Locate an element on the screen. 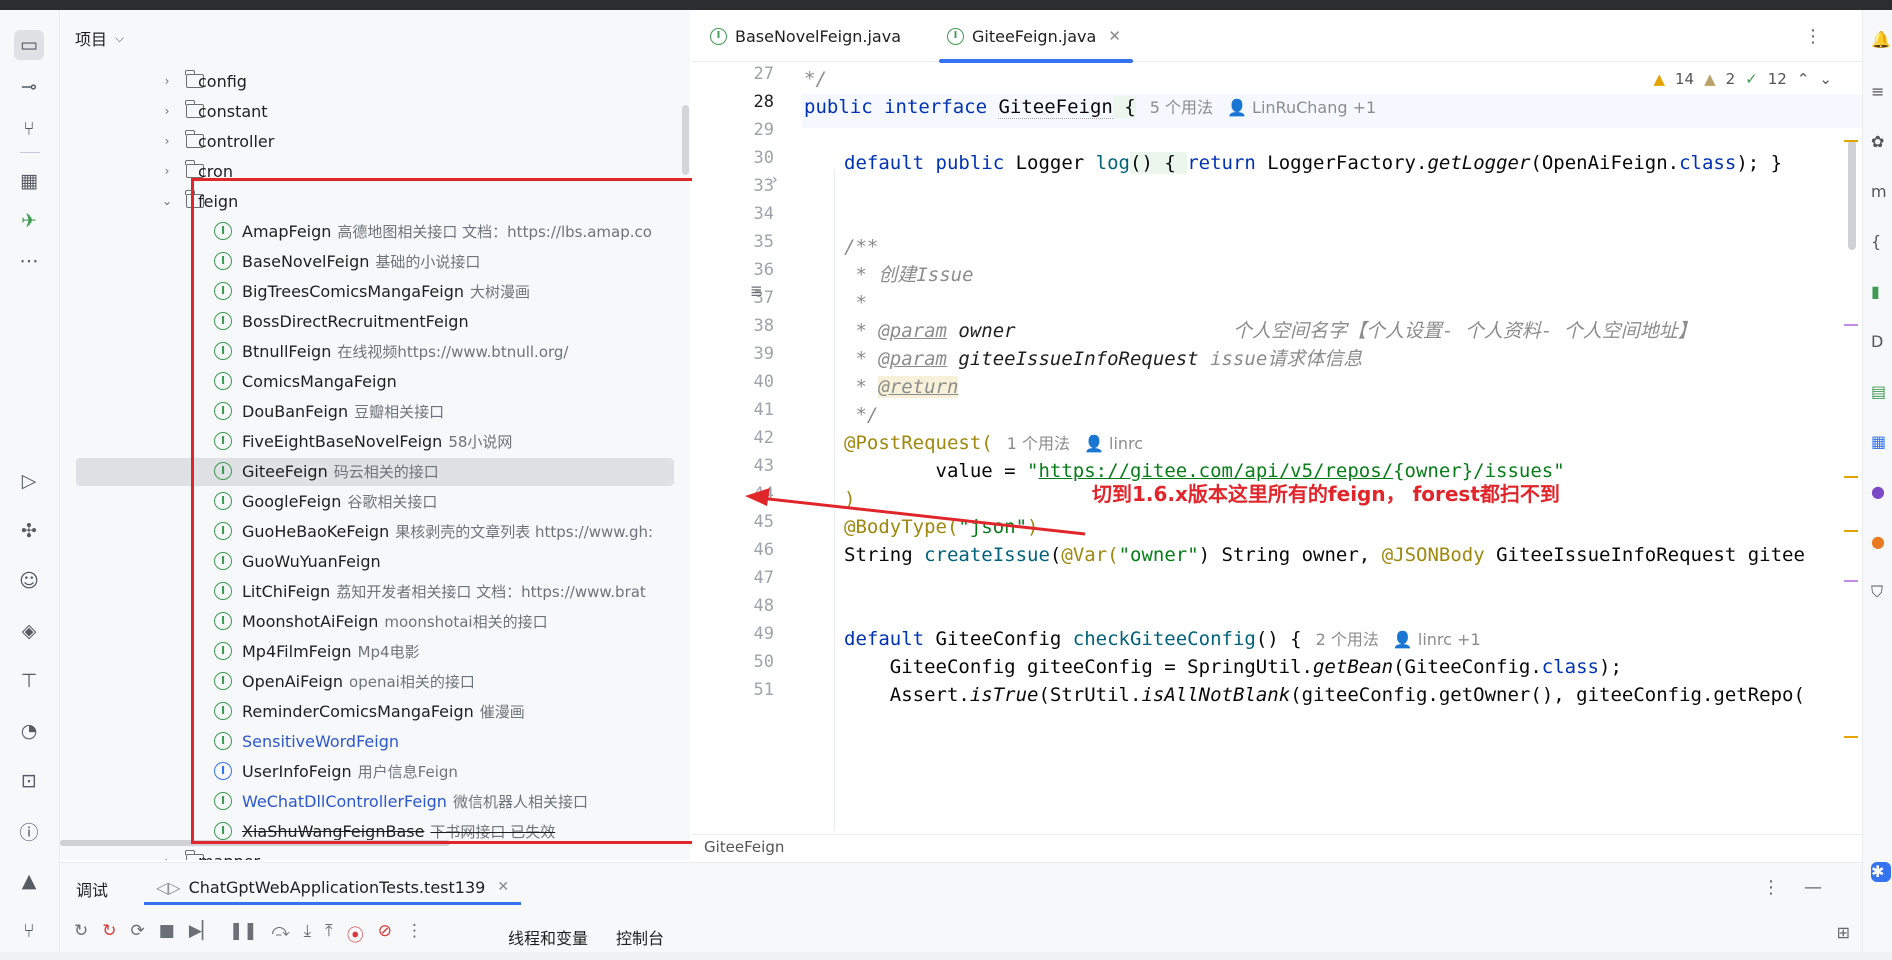 The width and height of the screenshot is (1892, 960). arrow-line is located at coordinates (922, 516).